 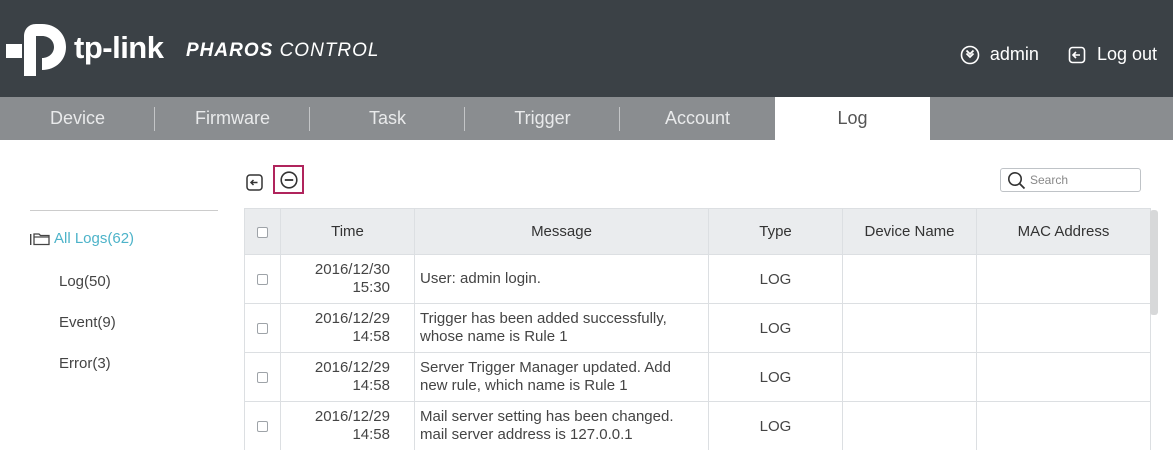 I want to click on tab-firmware-label: Firmware, so click(x=232, y=118).